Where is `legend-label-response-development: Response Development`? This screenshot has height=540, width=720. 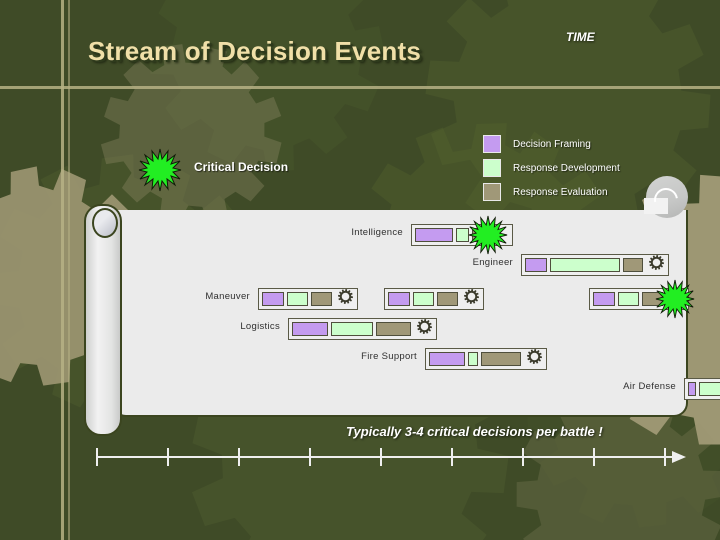 legend-label-response-development: Response Development is located at coordinates (566, 168).